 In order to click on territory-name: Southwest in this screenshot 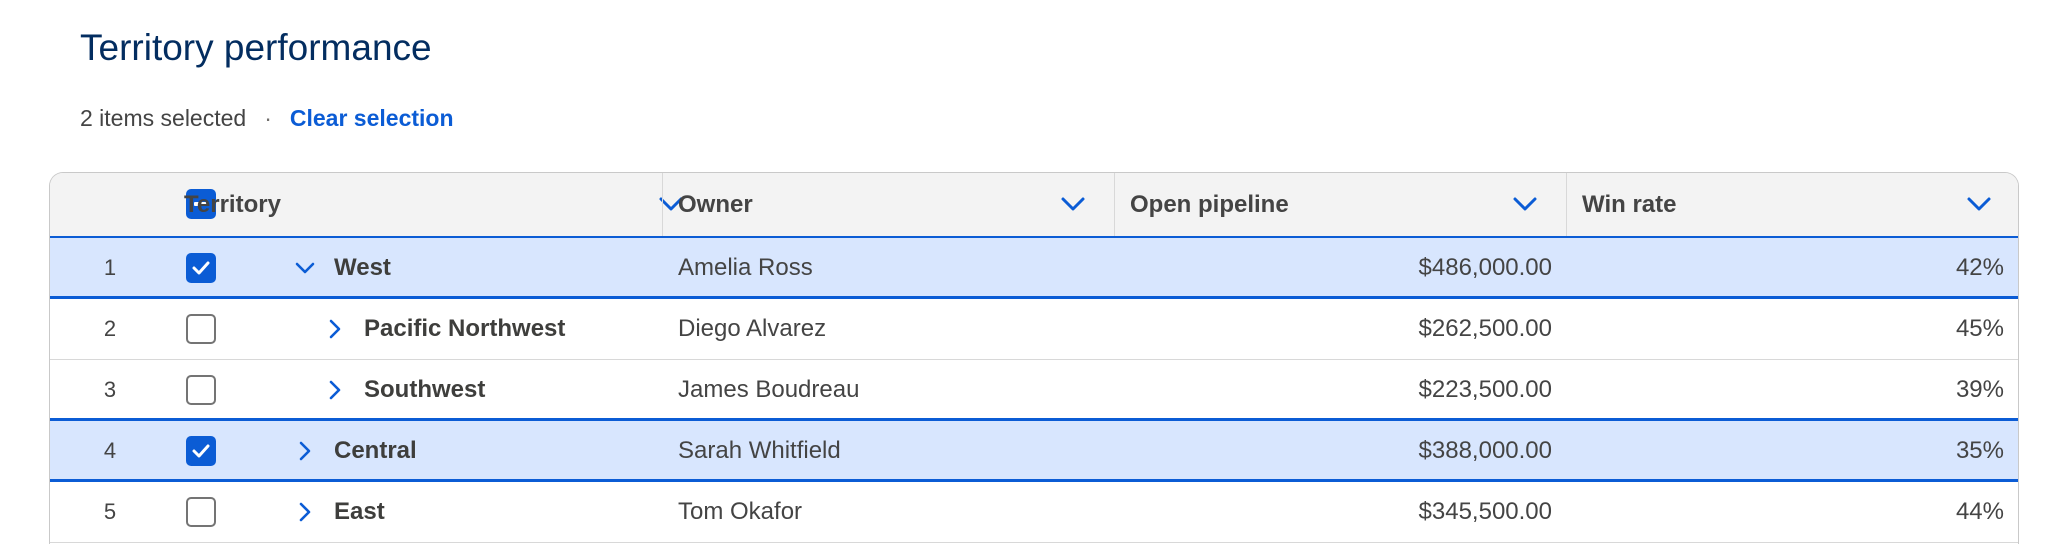, I will do `click(425, 389)`.